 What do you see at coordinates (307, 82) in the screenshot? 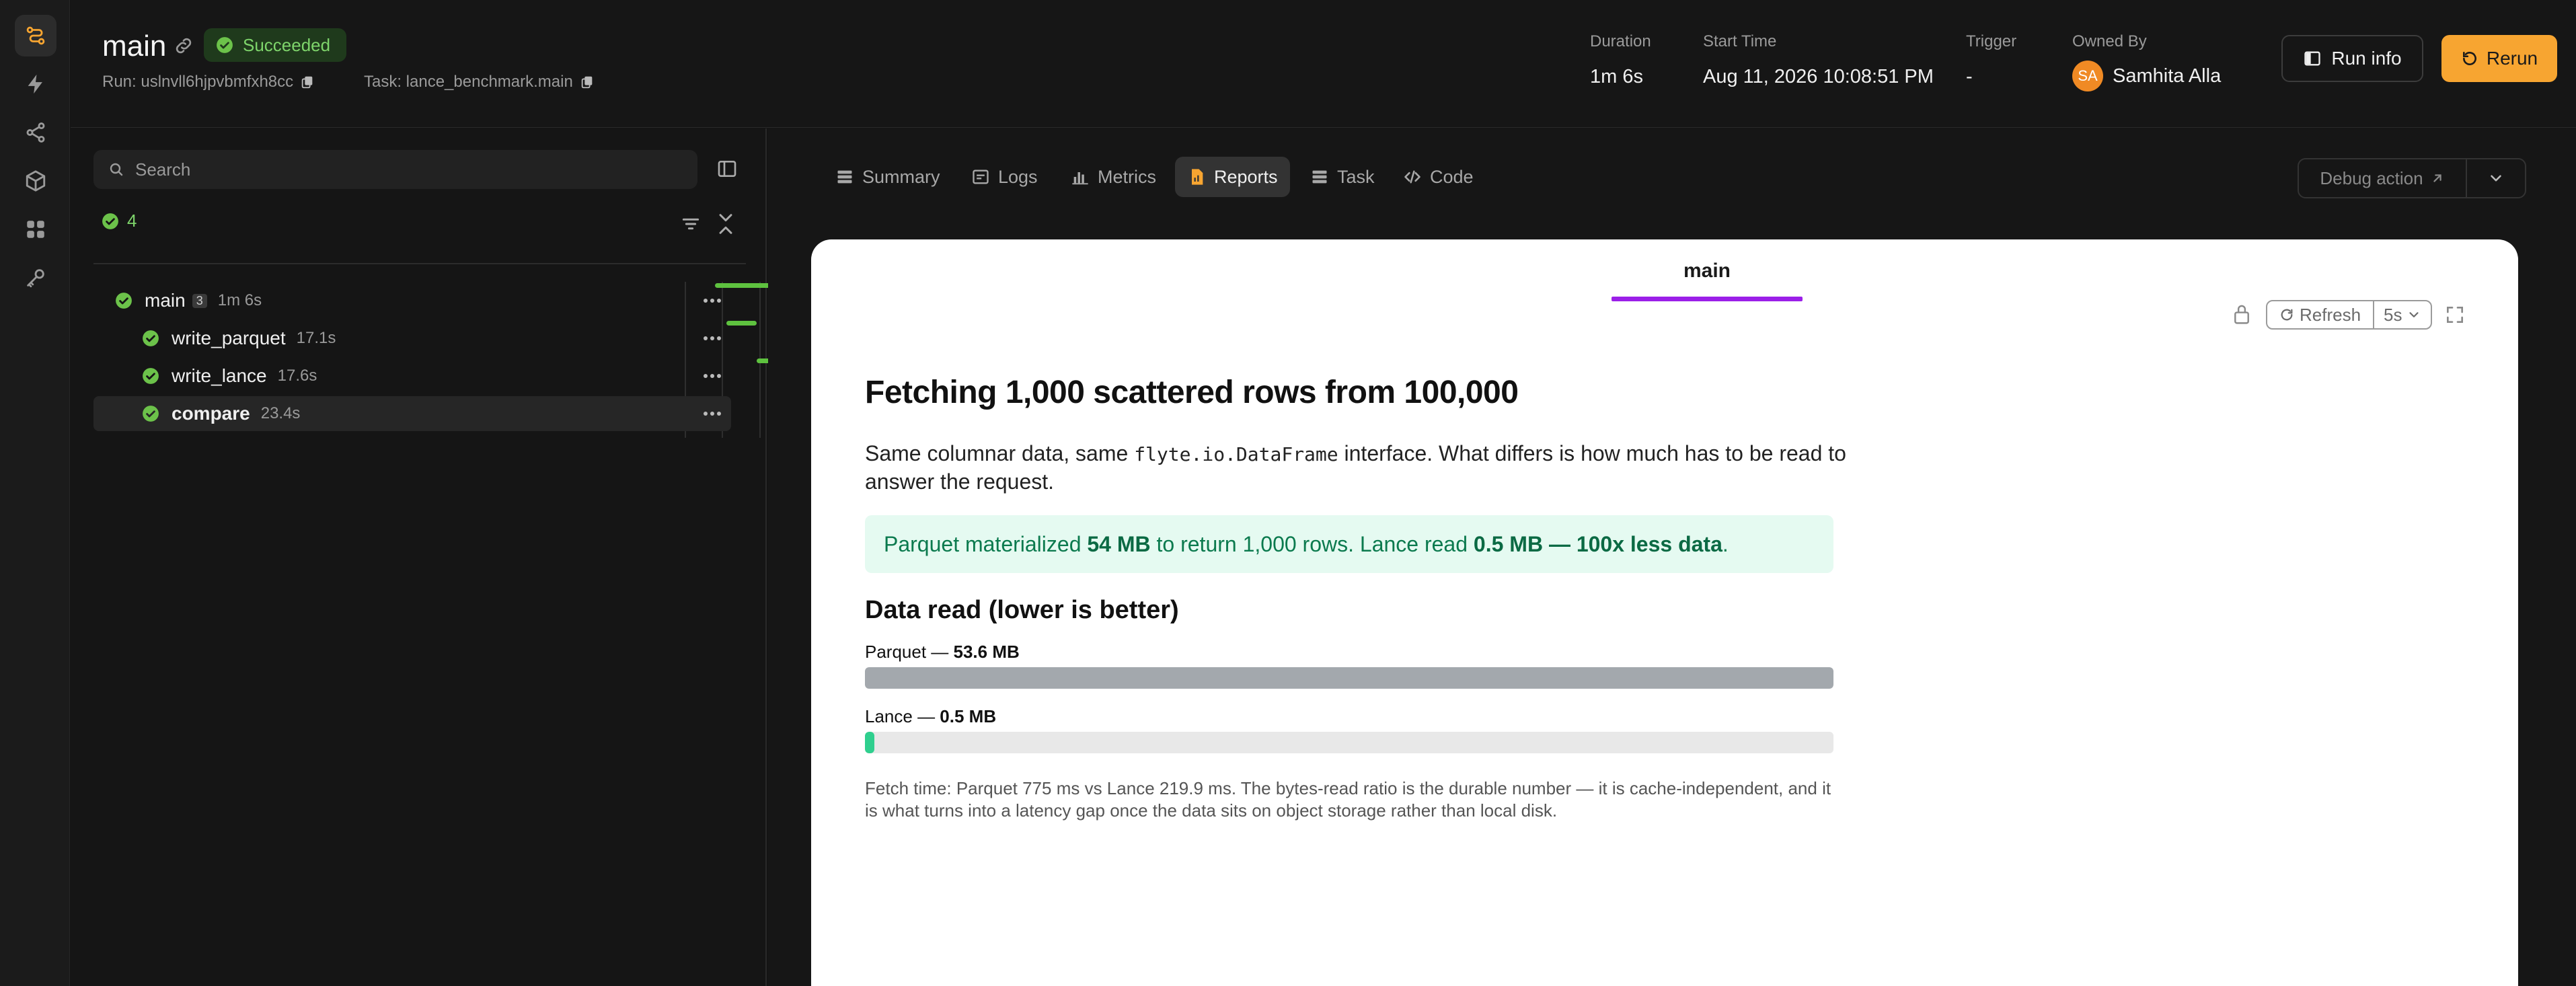
I see `copy-run-id-icon` at bounding box center [307, 82].